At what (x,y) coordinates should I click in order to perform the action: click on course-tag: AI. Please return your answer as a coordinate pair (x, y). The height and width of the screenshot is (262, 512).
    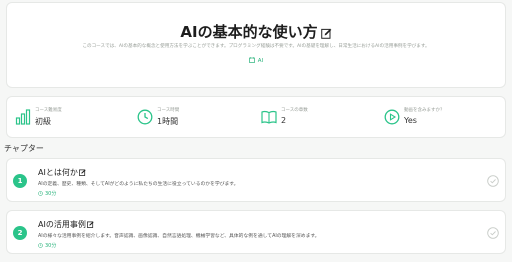
    Looking at the image, I should click on (256, 60).